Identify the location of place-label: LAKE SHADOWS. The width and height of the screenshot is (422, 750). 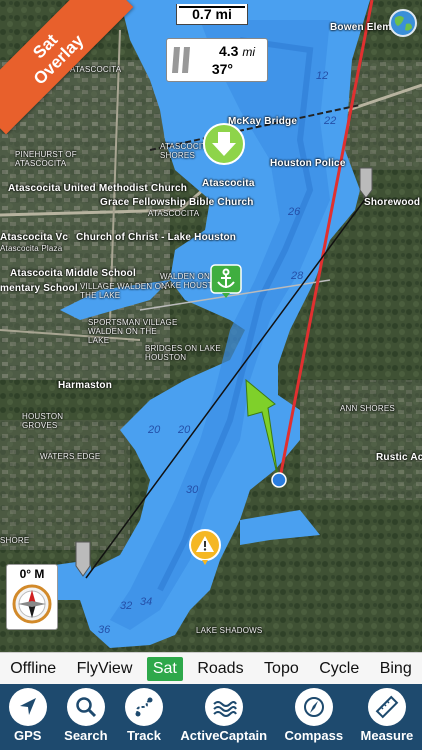
(229, 630).